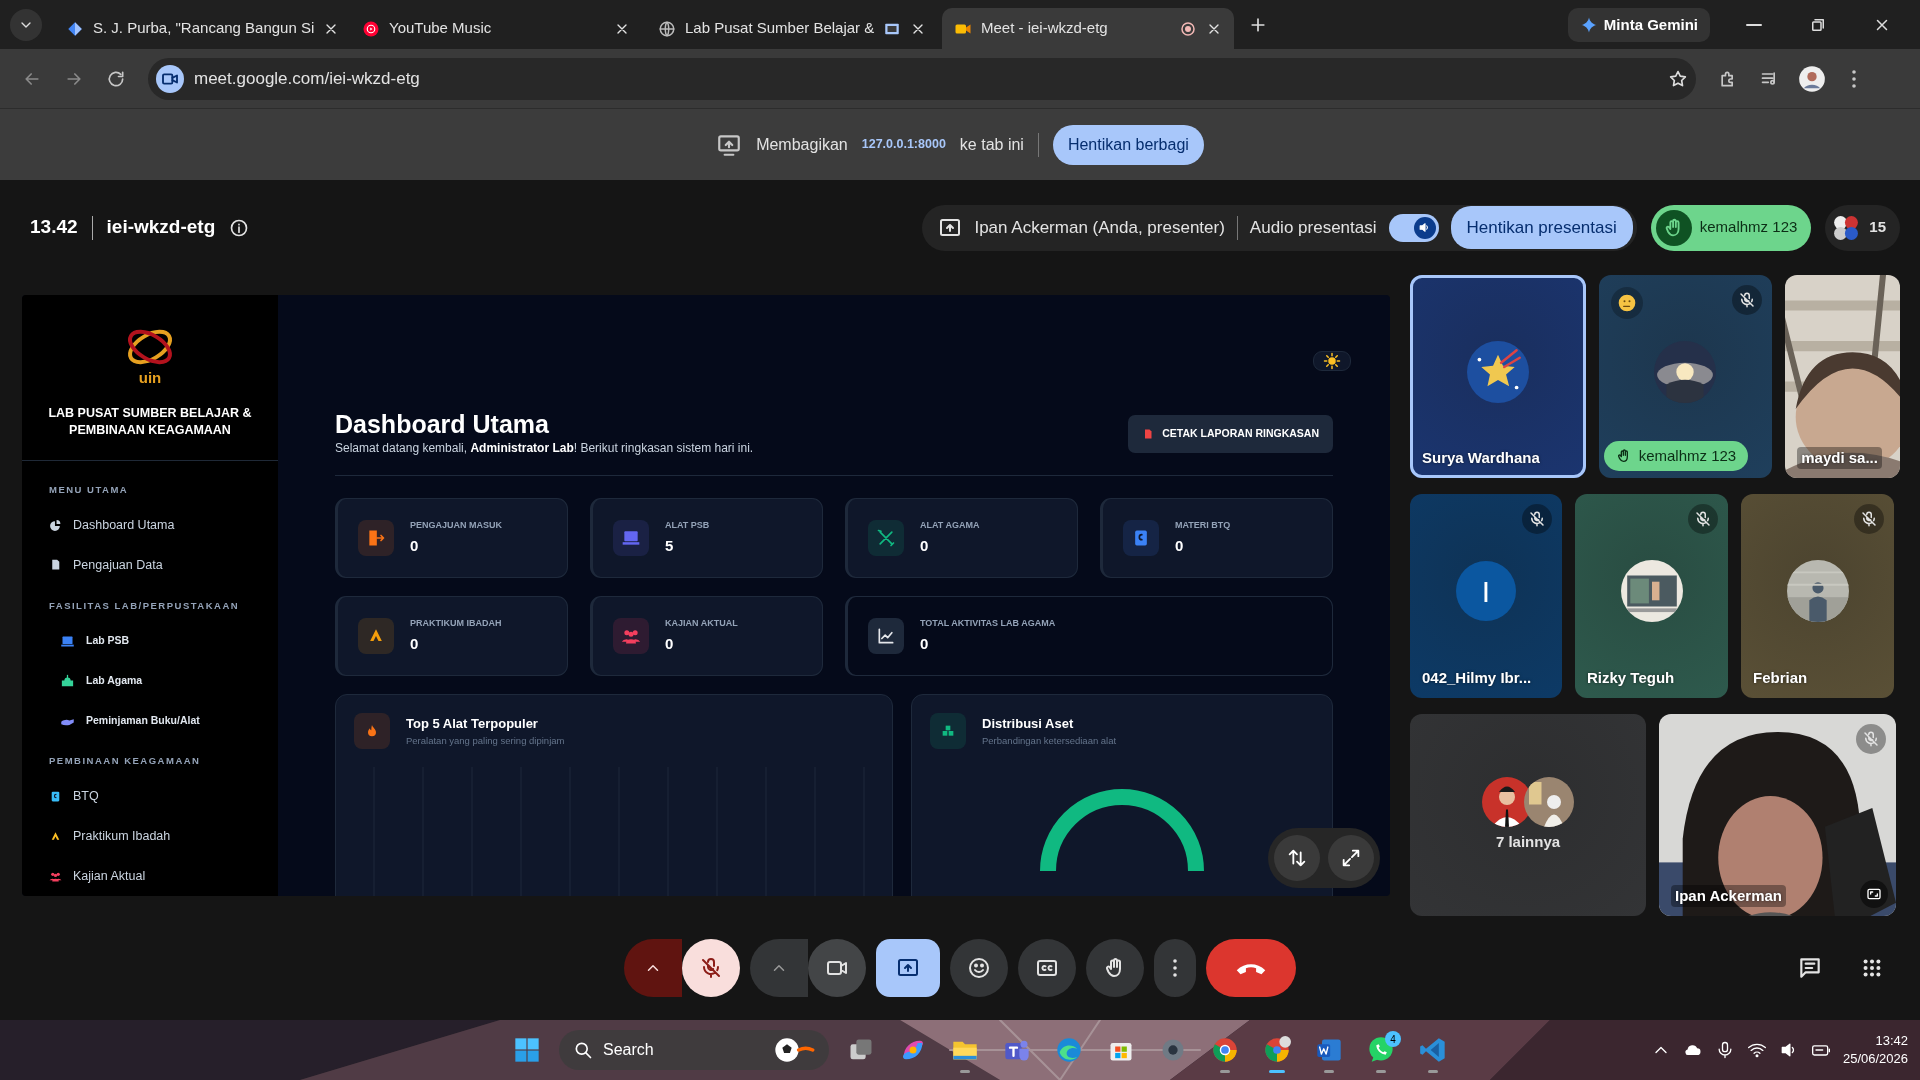 This screenshot has height=1080, width=1920. What do you see at coordinates (150, 641) in the screenshot?
I see `sidebar-item: Lab PSB` at bounding box center [150, 641].